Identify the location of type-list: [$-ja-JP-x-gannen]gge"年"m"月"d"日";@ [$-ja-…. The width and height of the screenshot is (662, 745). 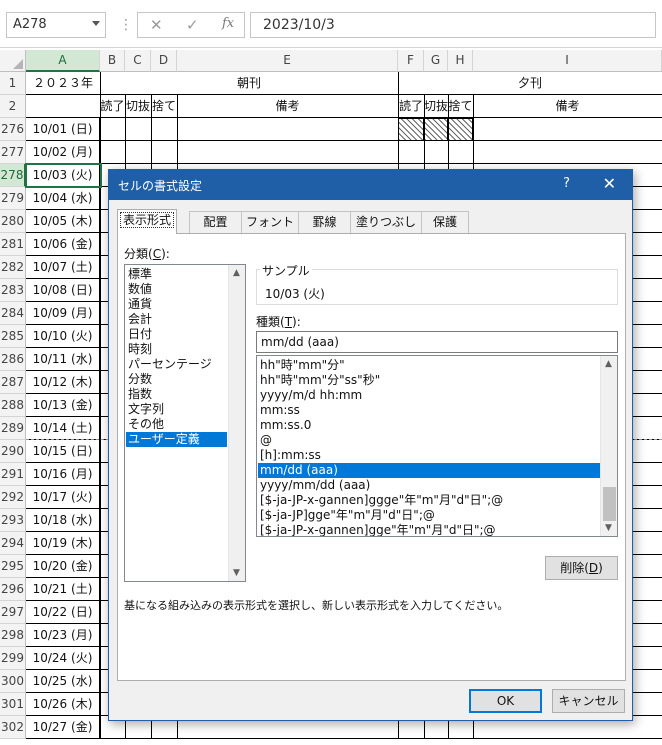
(437, 446).